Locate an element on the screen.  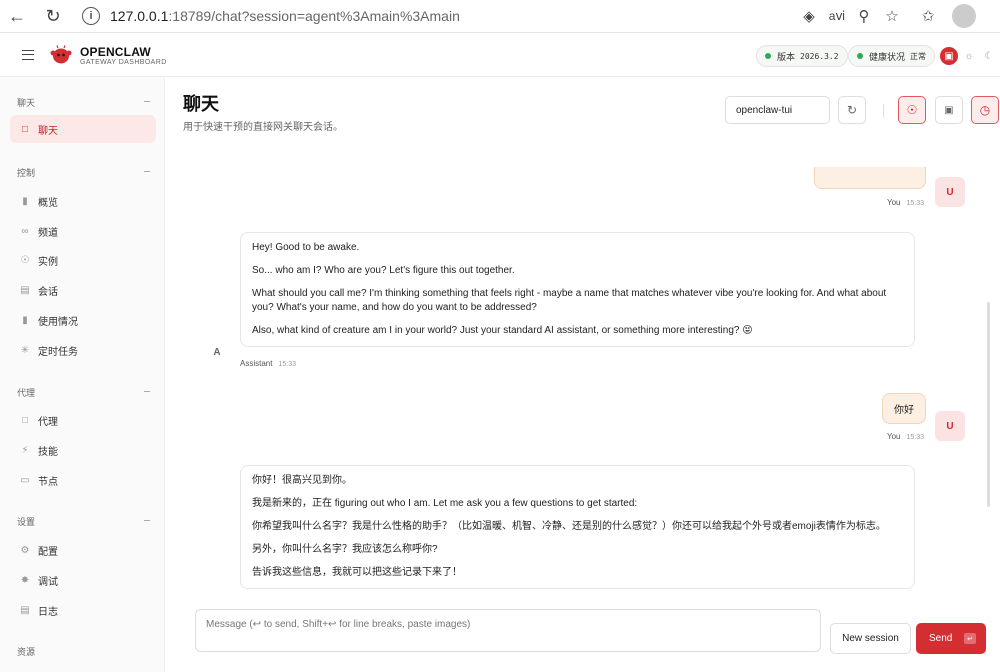
profile-avatar-icon is located at coordinates (964, 16).